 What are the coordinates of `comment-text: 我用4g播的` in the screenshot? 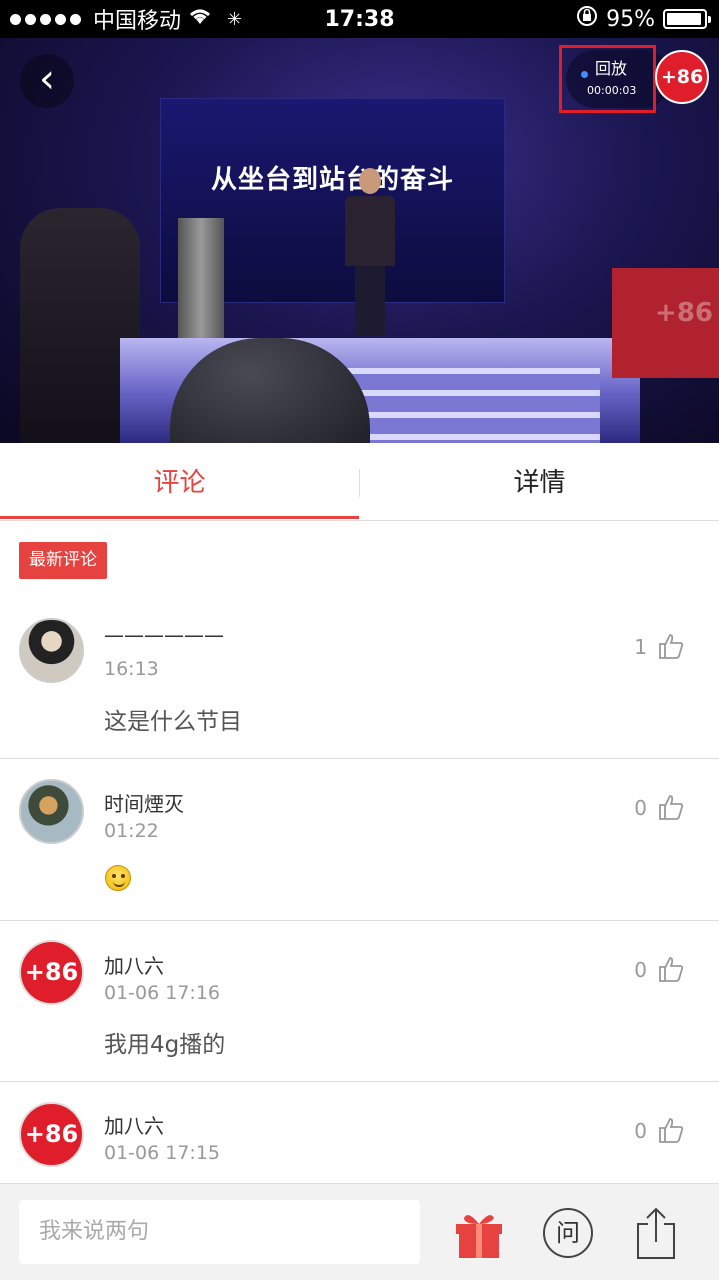 It's located at (165, 1045).